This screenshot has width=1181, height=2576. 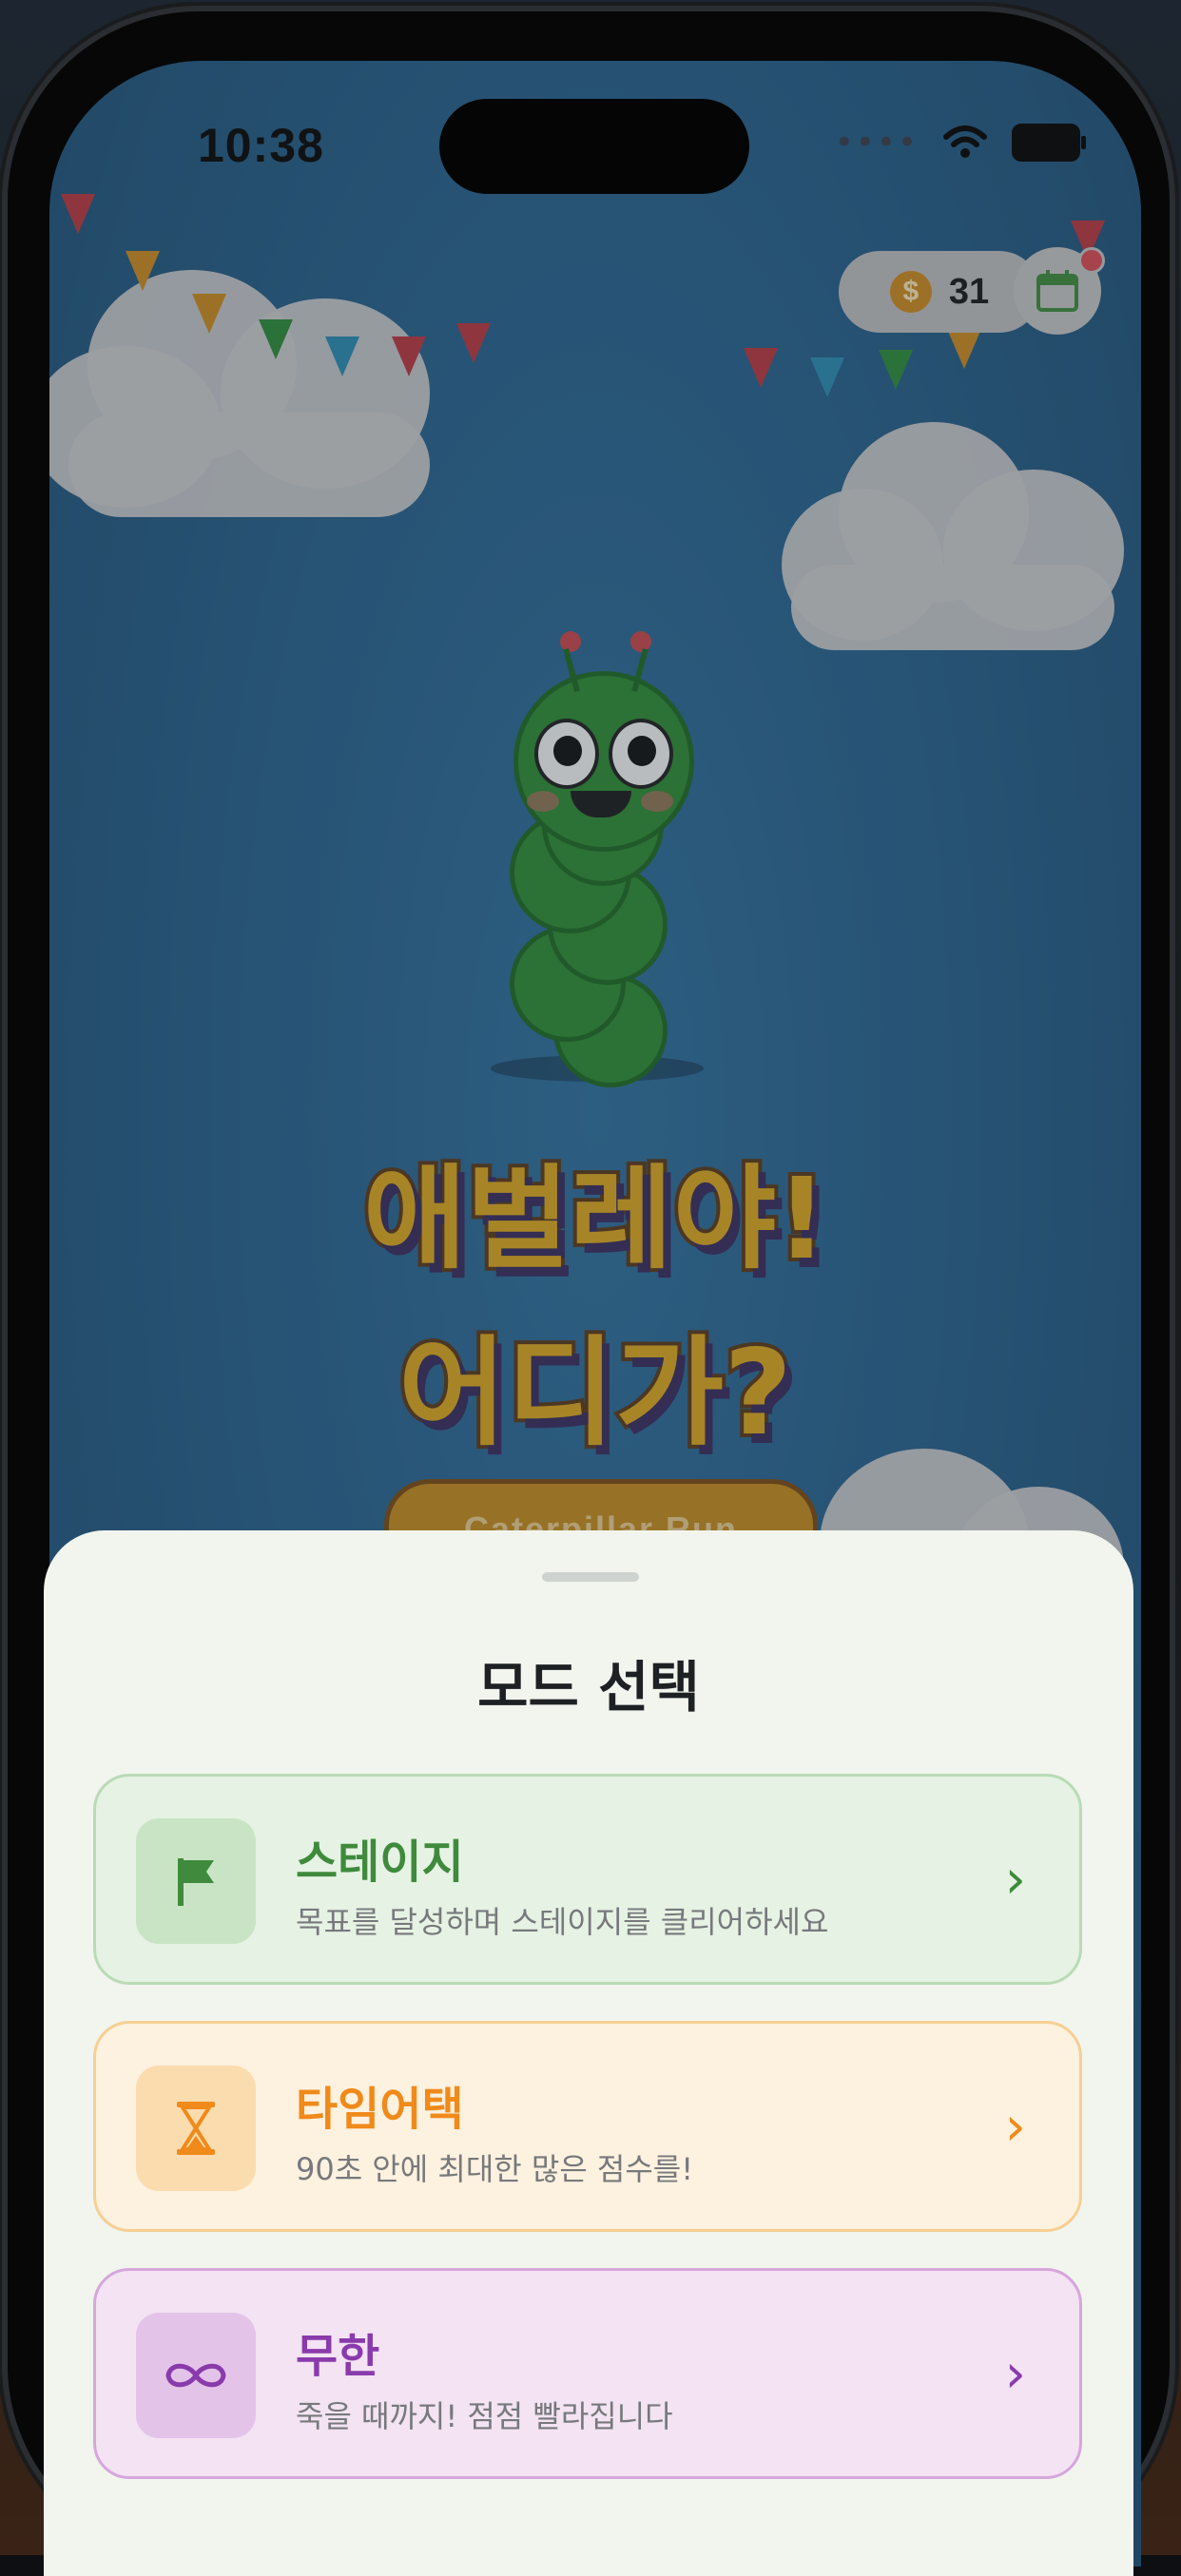 I want to click on status-time: 10:38, so click(x=261, y=146).